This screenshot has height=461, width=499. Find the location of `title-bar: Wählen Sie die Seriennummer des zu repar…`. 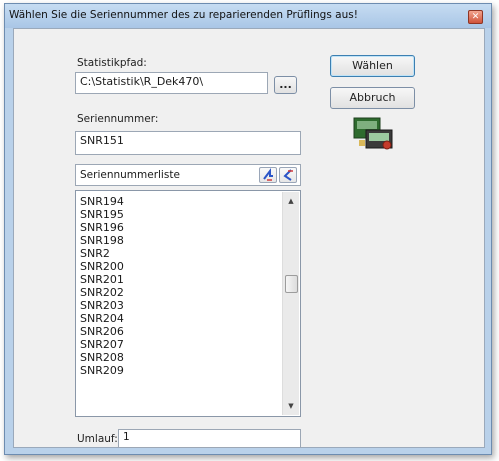

title-bar: Wählen Sie die Seriennummer des zu repar… is located at coordinates (248, 16).